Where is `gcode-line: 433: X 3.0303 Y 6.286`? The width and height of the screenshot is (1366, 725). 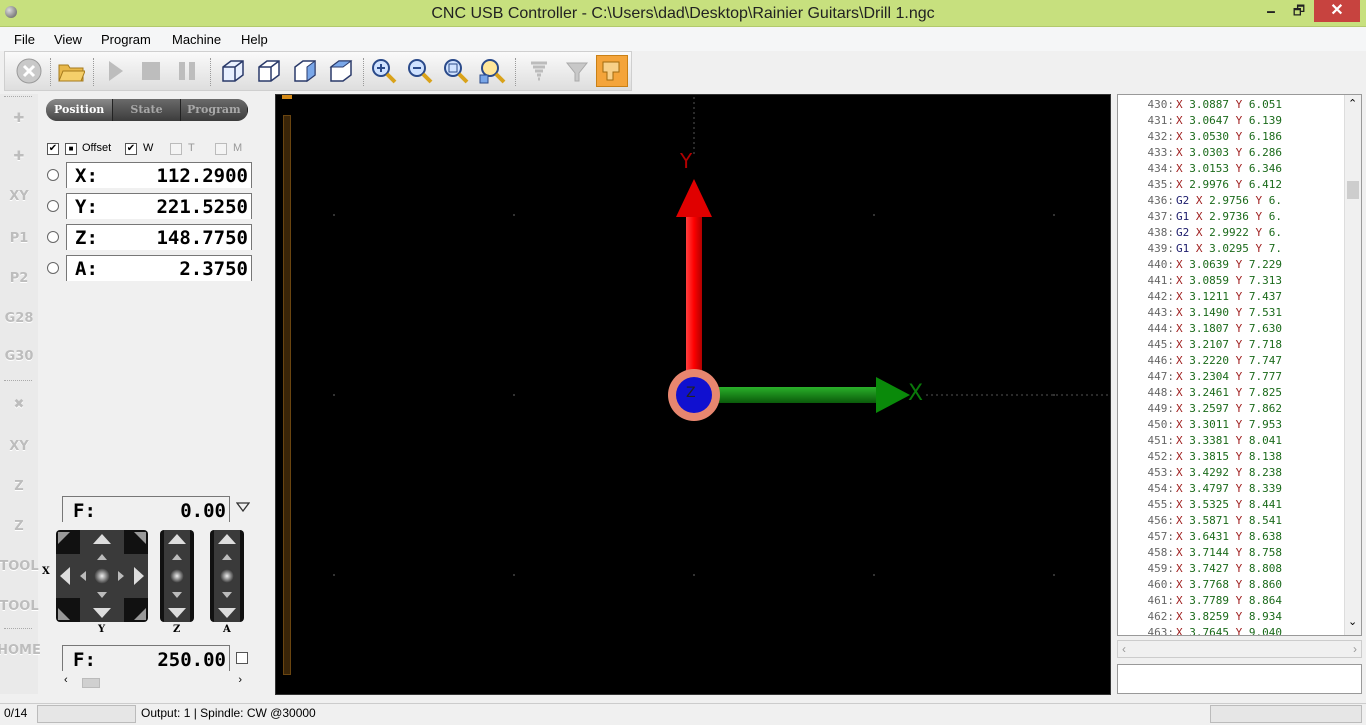 gcode-line: 433: X 3.0303 Y 6.286 is located at coordinates (1200, 154).